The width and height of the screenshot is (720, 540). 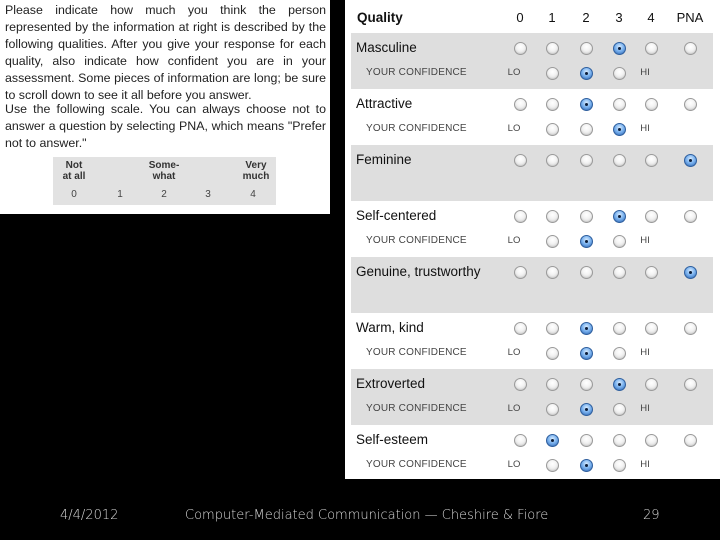 I want to click on scale-anchor-line: Very, so click(x=256, y=165).